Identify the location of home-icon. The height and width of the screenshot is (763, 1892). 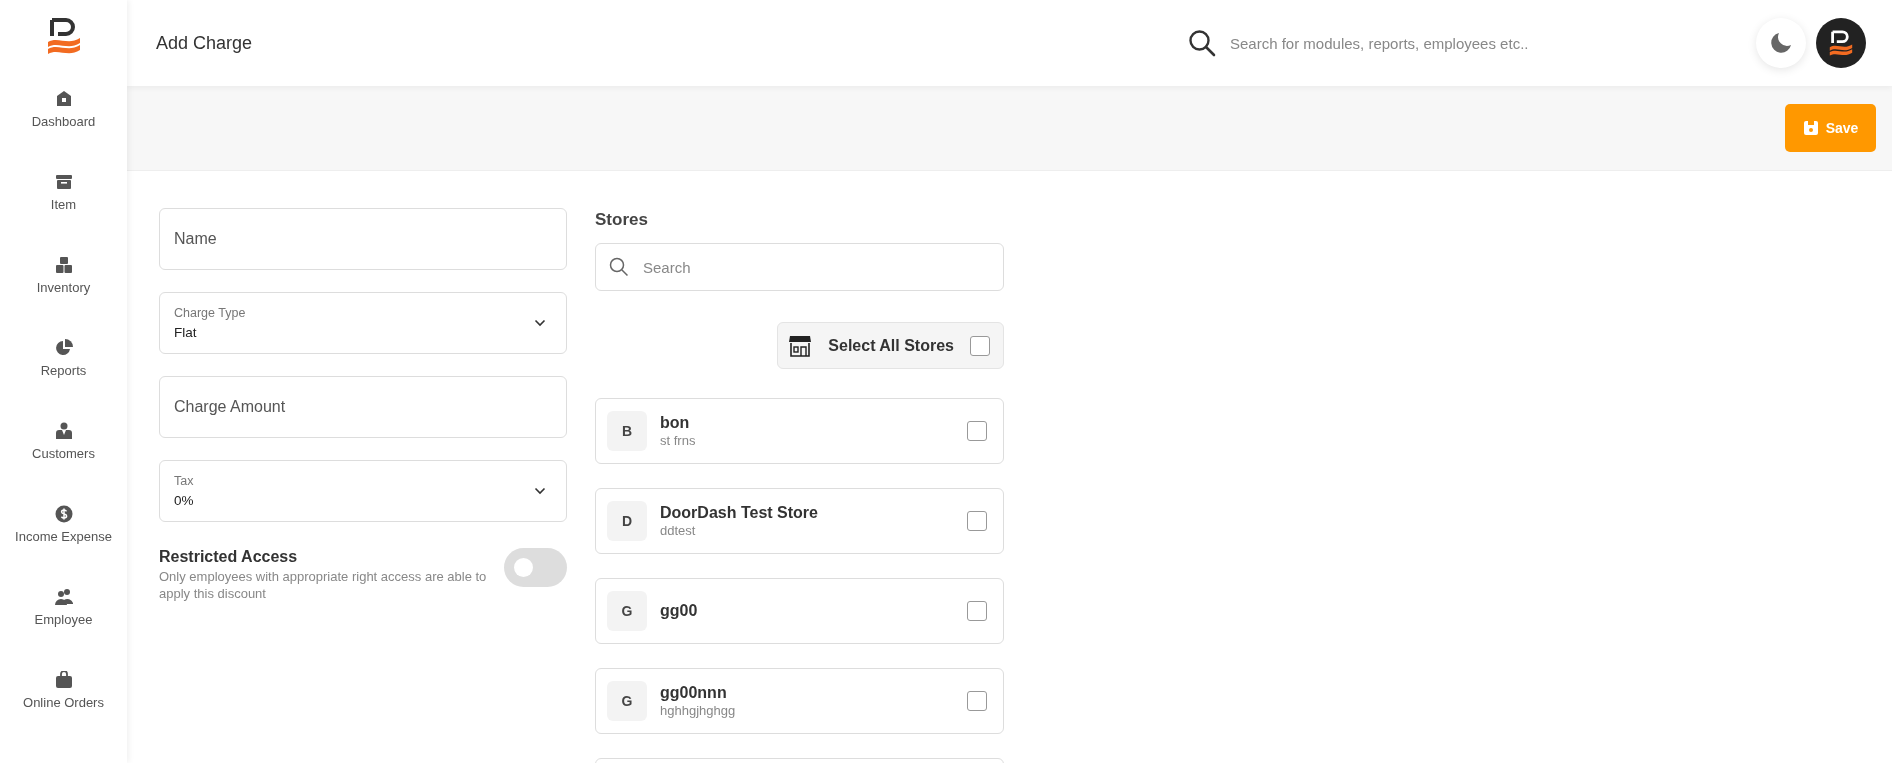
(63, 99).